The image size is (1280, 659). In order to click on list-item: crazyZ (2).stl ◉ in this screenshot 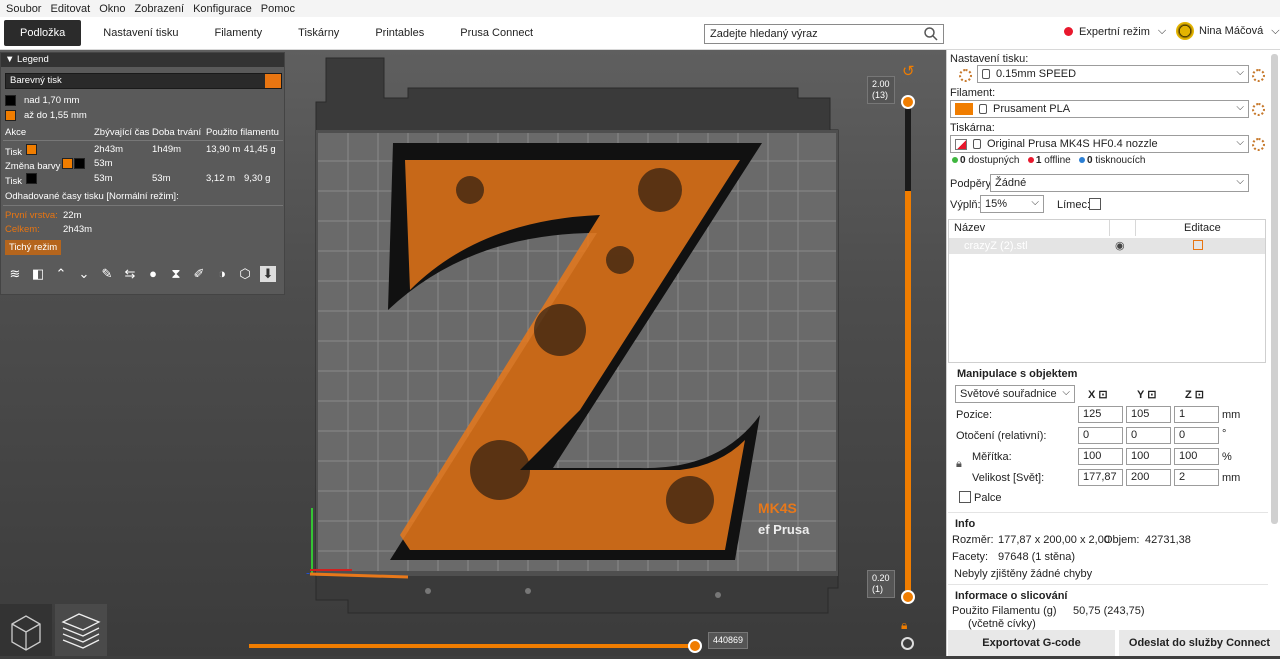, I will do `click(1107, 246)`.